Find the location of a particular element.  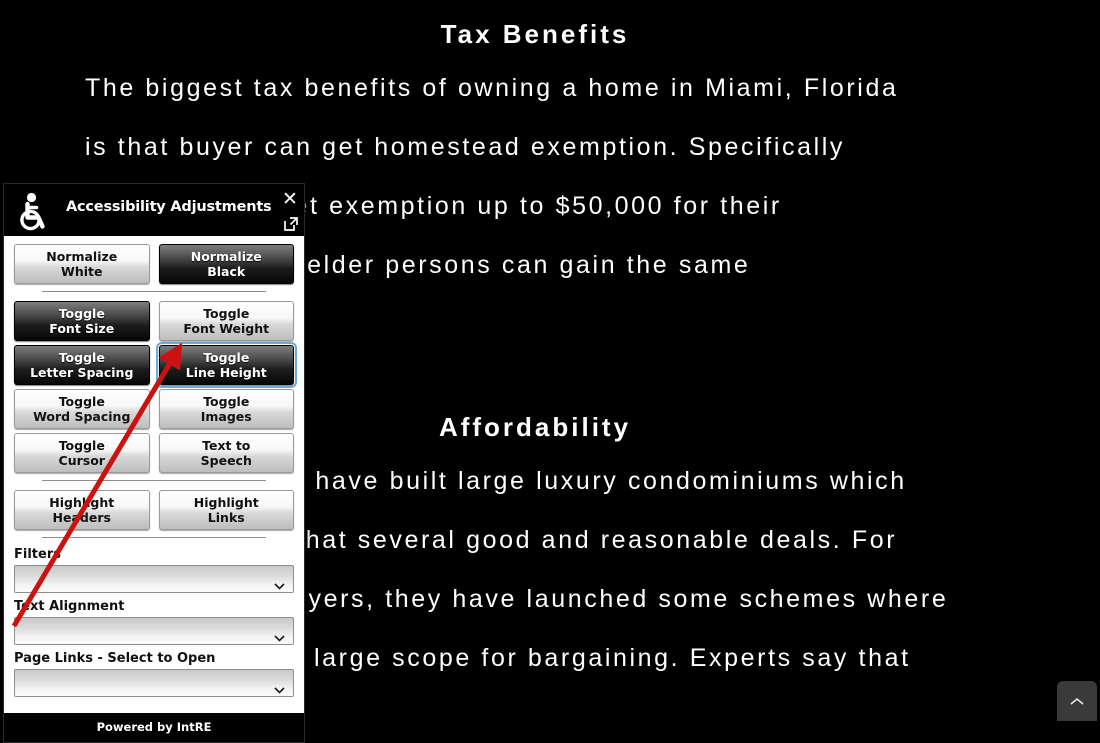

widget-header: Accessibility Adjustments ✕ is located at coordinates (154, 210).